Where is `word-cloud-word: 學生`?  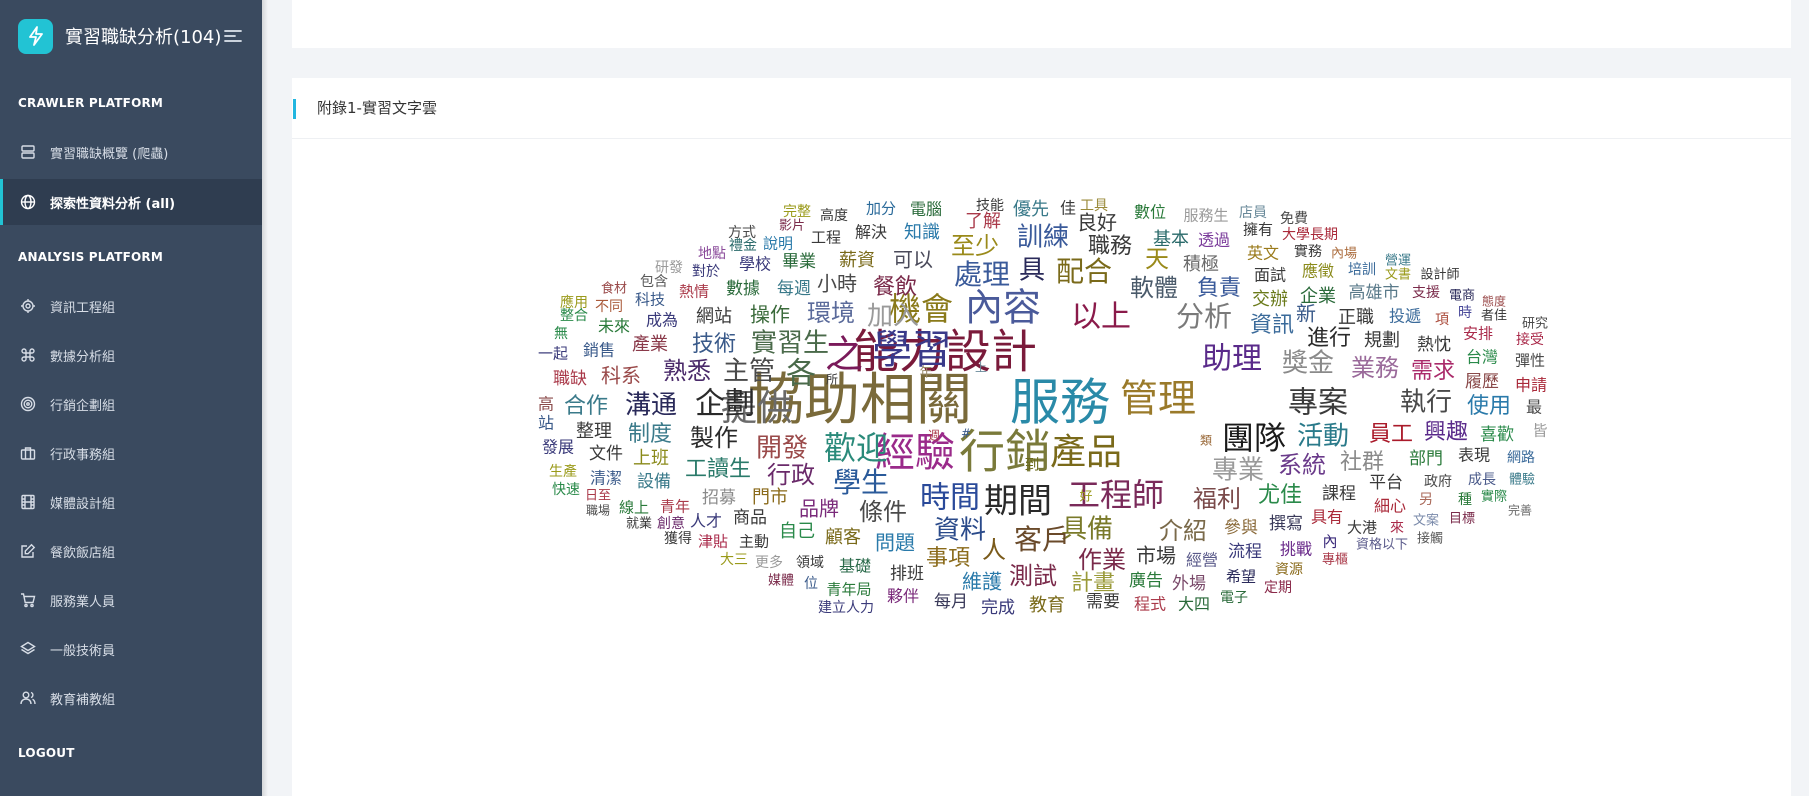
word-cloud-word: 學生 is located at coordinates (861, 482).